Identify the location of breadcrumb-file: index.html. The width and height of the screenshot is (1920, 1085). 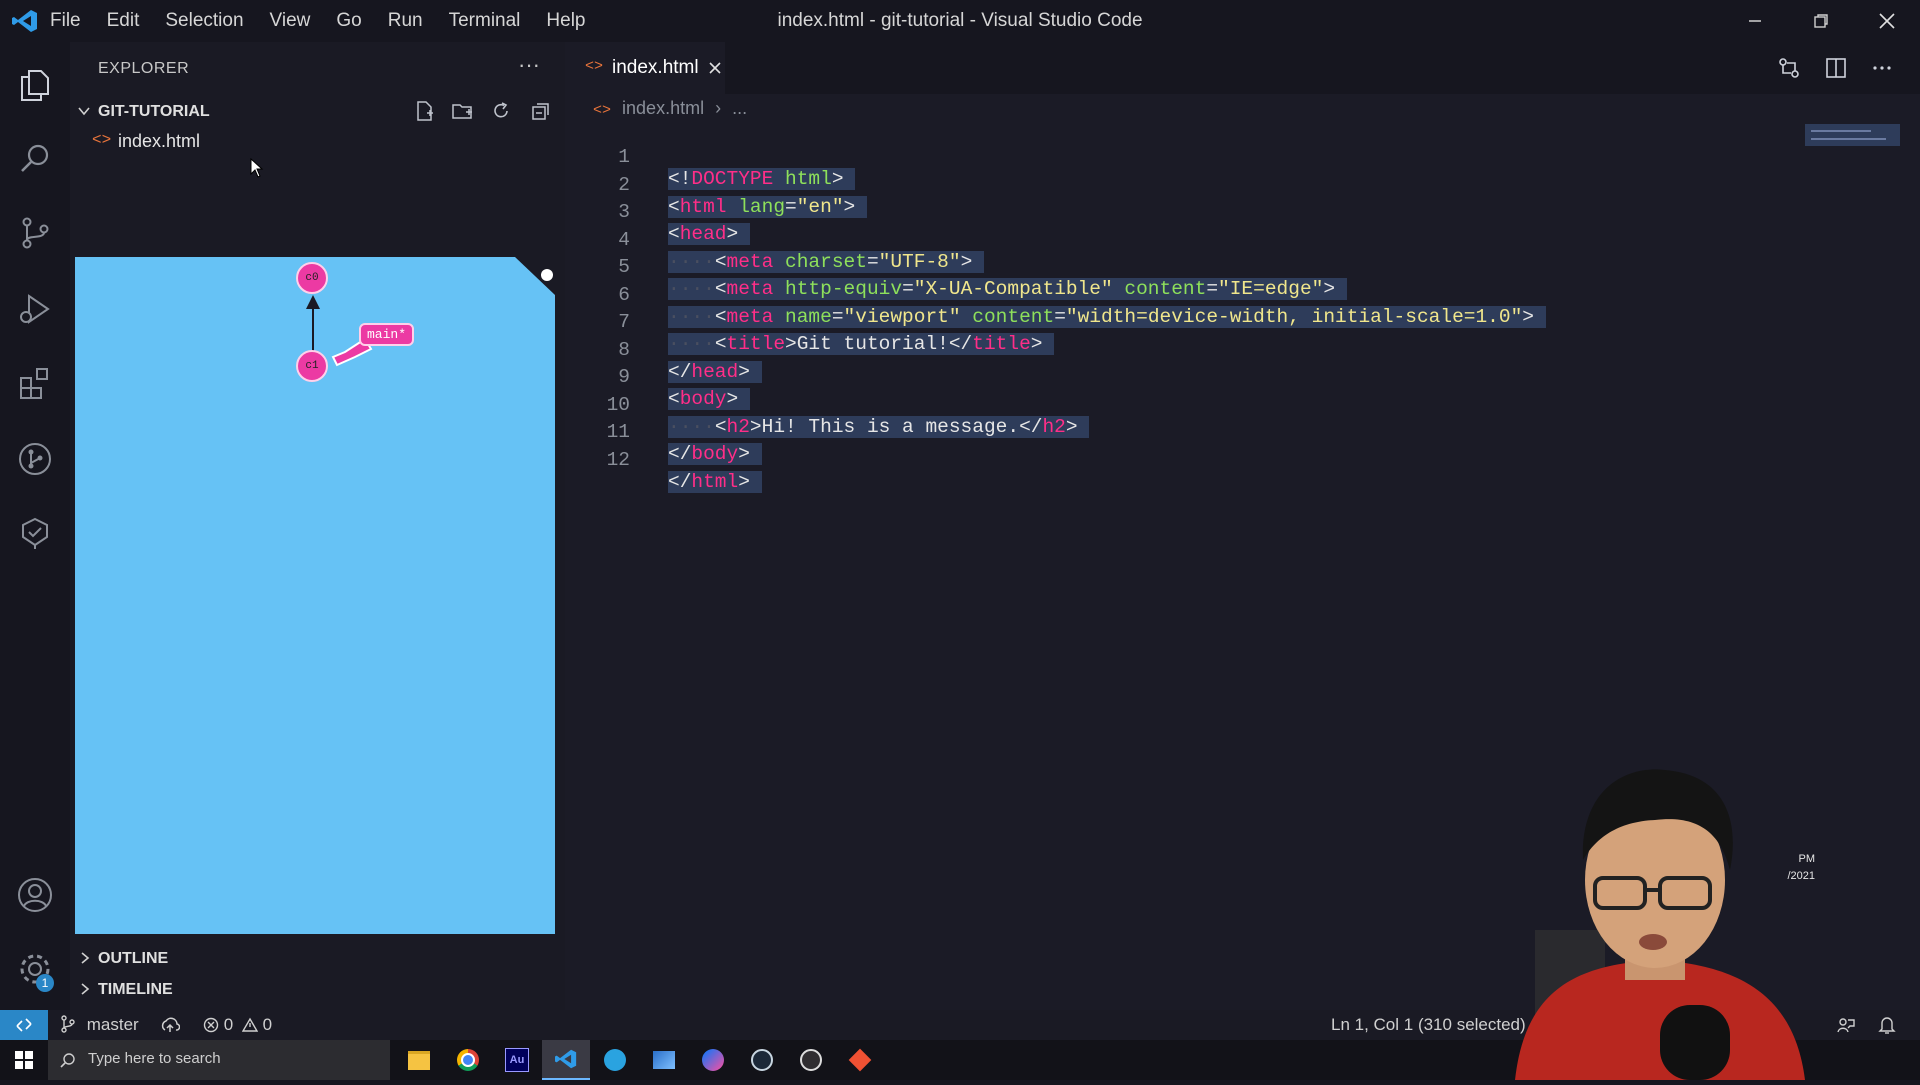
(663, 108).